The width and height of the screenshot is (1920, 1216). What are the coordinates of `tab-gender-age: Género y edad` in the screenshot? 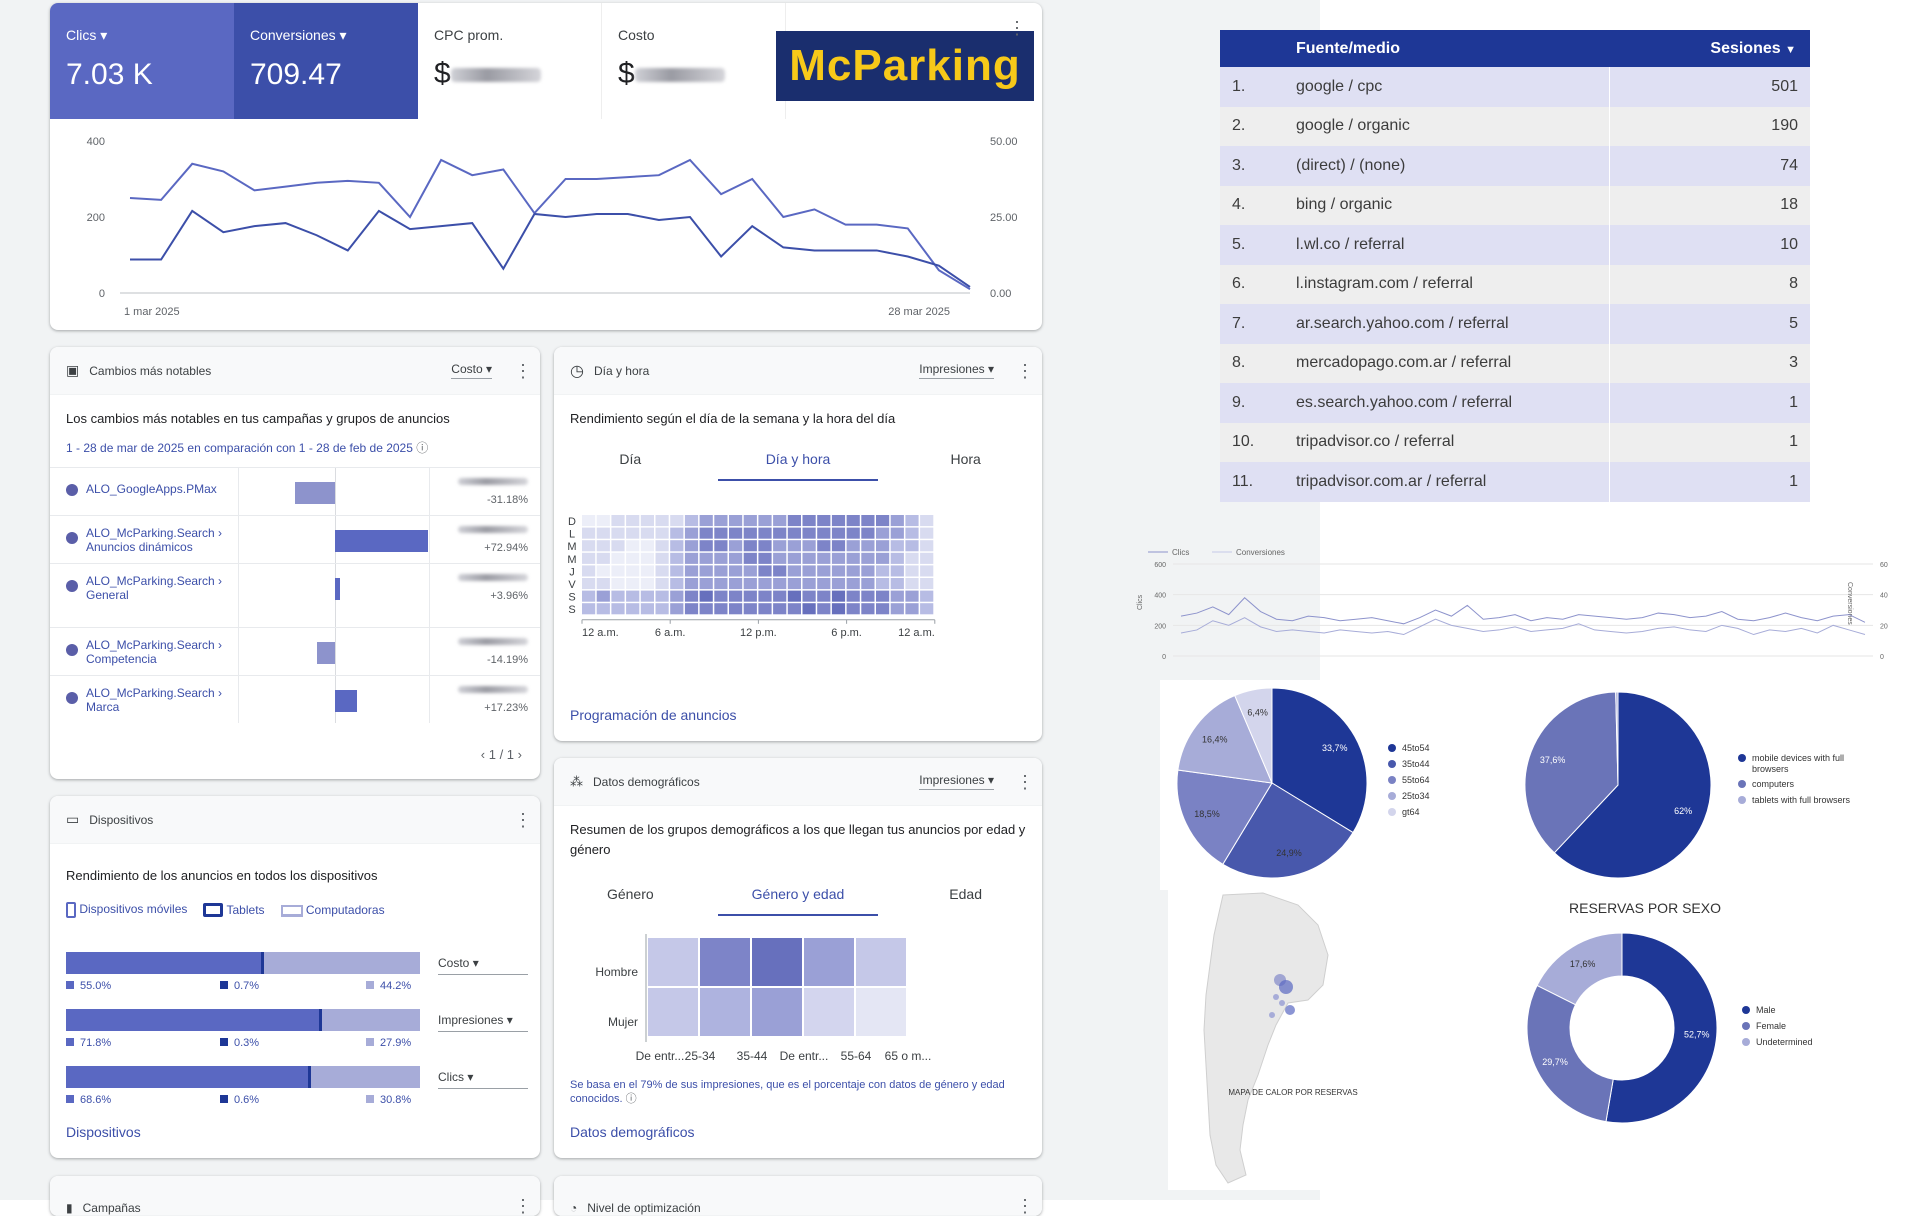 It's located at (797, 901).